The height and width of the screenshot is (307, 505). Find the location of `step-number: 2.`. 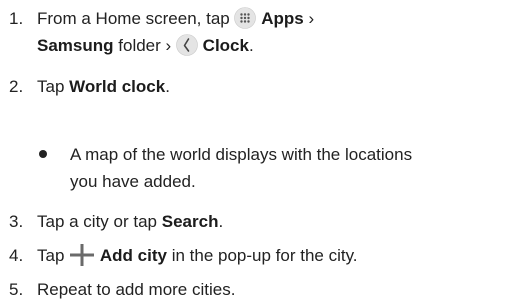

step-number: 2. is located at coordinates (16, 86).